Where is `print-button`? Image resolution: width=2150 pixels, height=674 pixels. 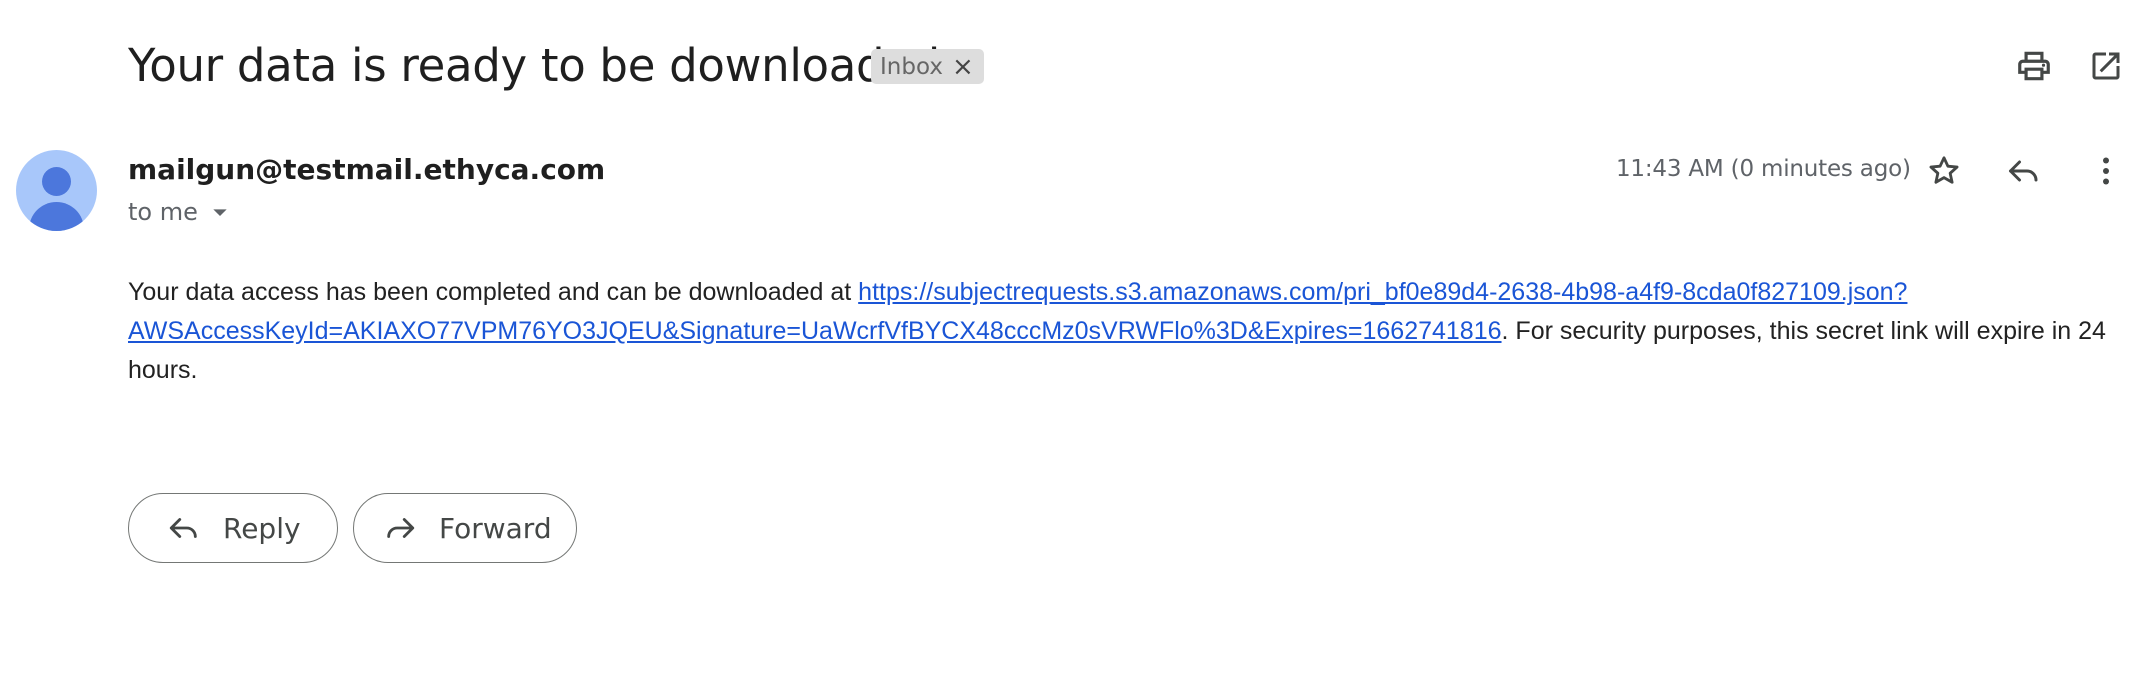 print-button is located at coordinates (2034, 66).